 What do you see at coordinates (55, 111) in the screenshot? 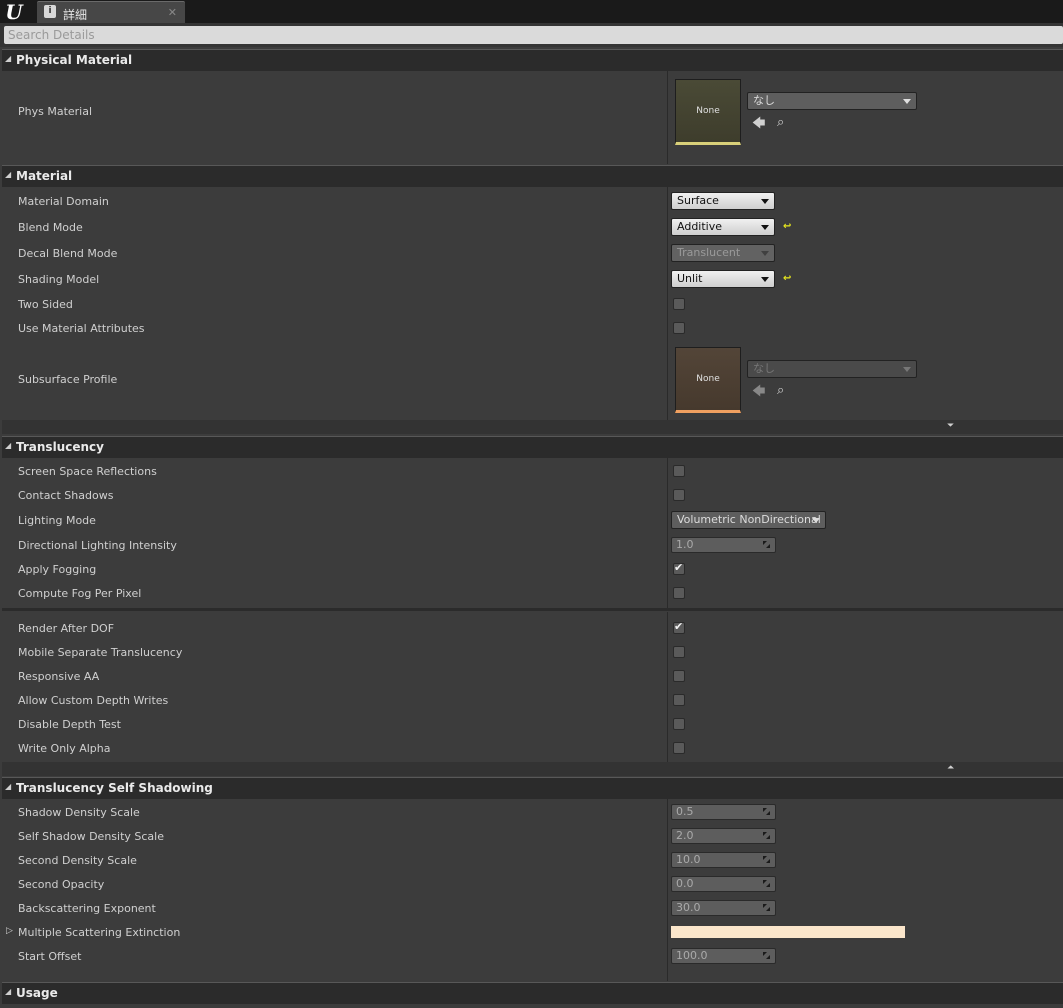
I see `phys-material-label: Phys Material` at bounding box center [55, 111].